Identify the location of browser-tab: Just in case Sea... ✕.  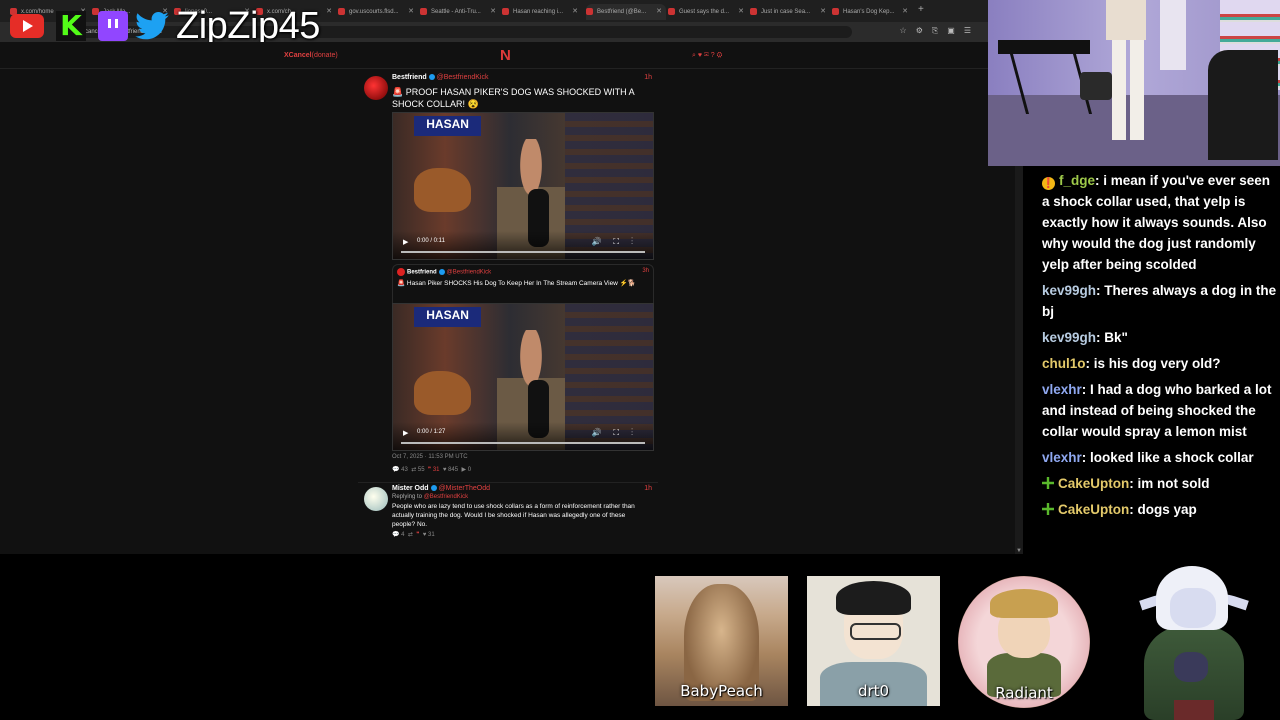
(790, 12).